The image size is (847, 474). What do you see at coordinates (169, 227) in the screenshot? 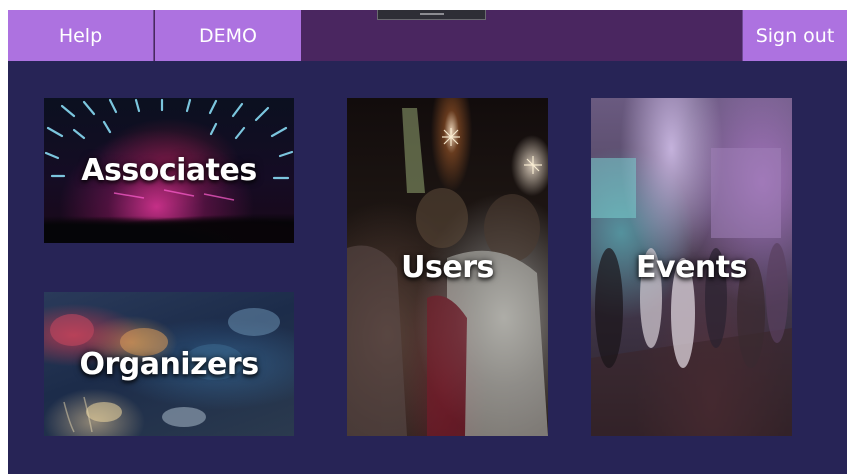
I see `crowd-silhouette` at bounding box center [169, 227].